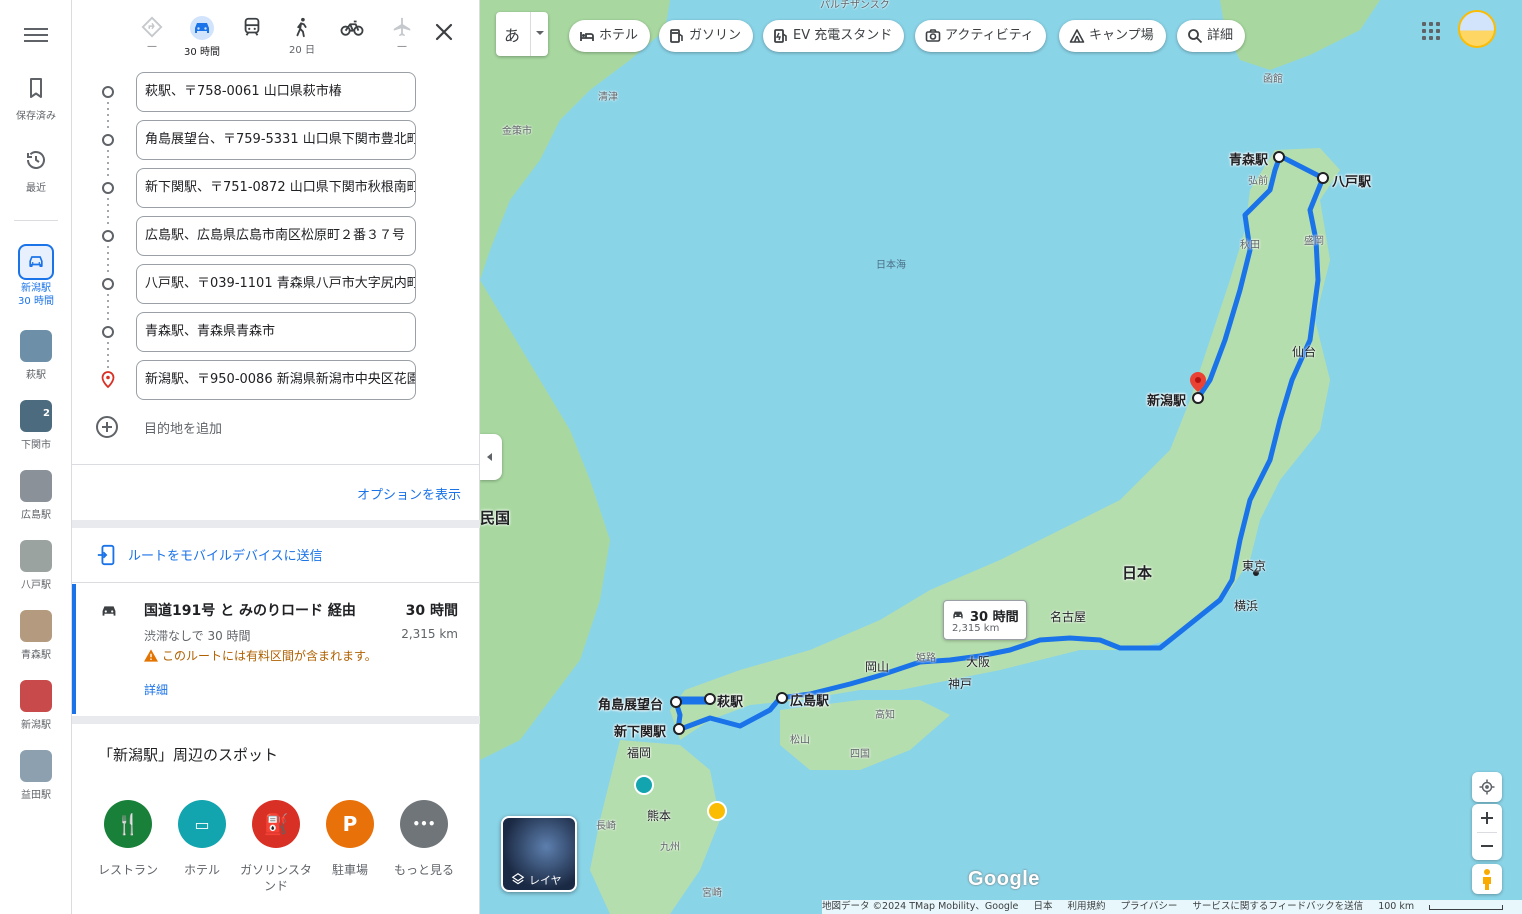 This screenshot has height=914, width=1522. I want to click on input-method-toggle: あ, so click(522, 34).